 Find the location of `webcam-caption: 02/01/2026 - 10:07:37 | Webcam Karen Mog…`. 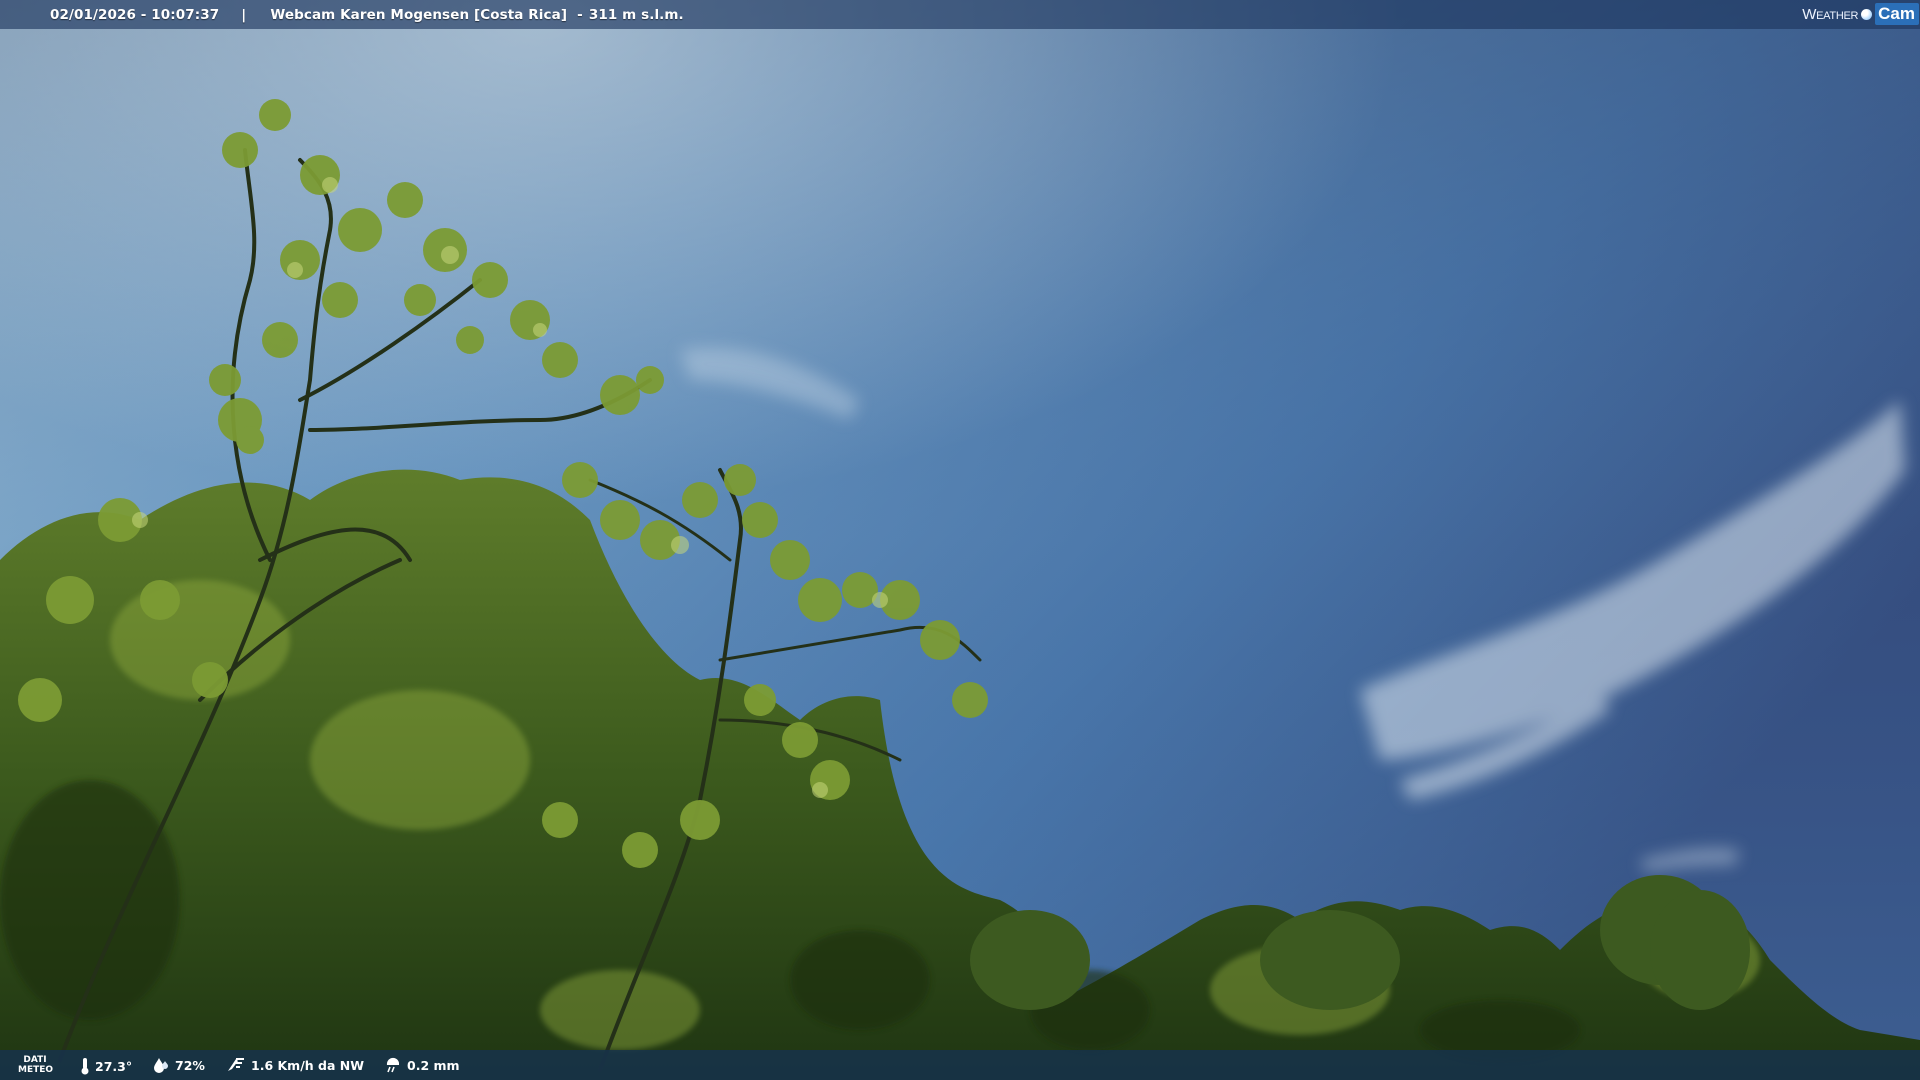

webcam-caption: 02/01/2026 - 10:07:37 | Webcam Karen Mog… is located at coordinates (367, 14).